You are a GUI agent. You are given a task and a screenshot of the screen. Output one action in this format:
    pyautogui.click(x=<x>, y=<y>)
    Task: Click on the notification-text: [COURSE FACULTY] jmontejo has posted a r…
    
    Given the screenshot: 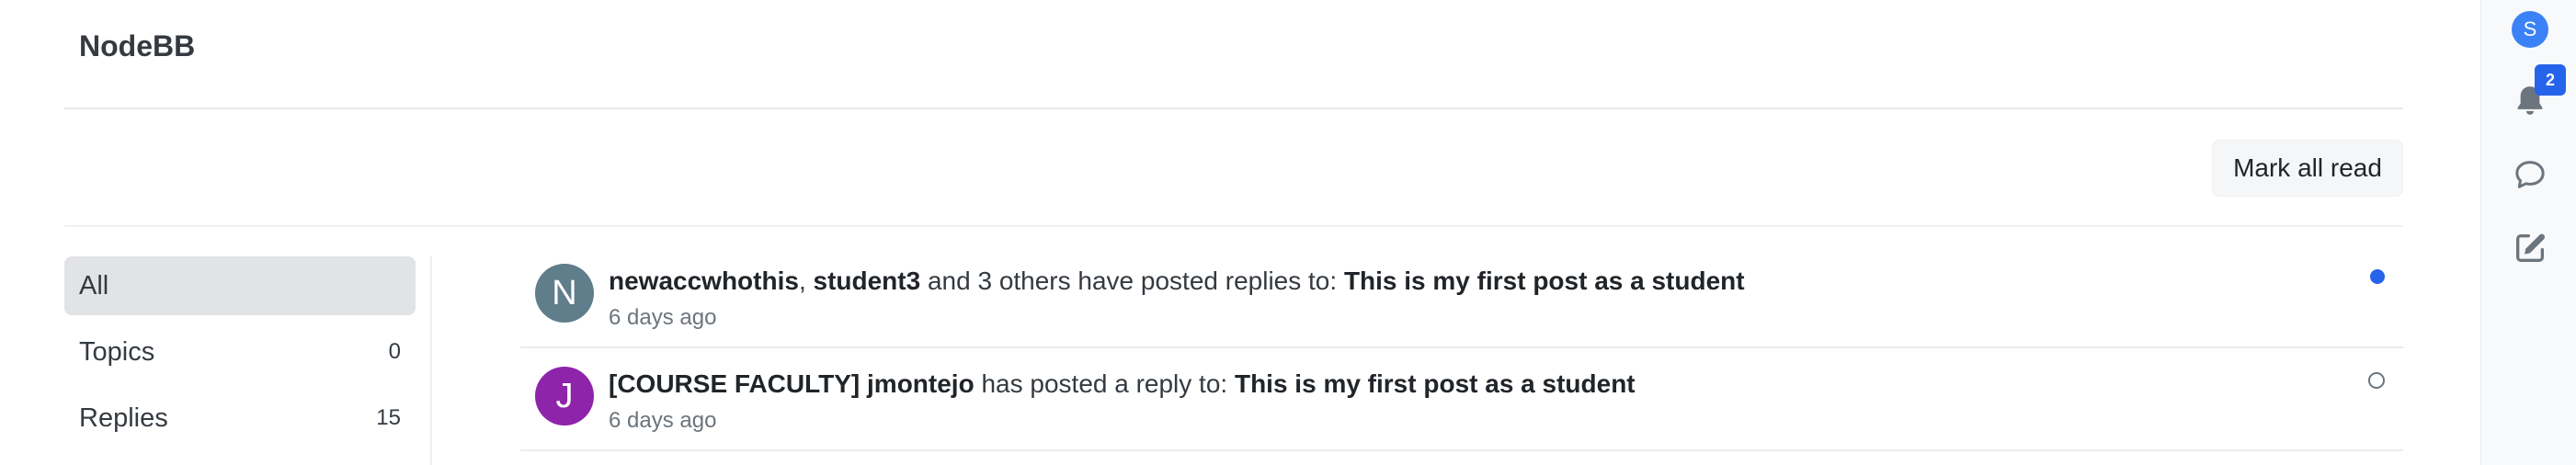 What is the action you would take?
    pyautogui.click(x=1122, y=384)
    